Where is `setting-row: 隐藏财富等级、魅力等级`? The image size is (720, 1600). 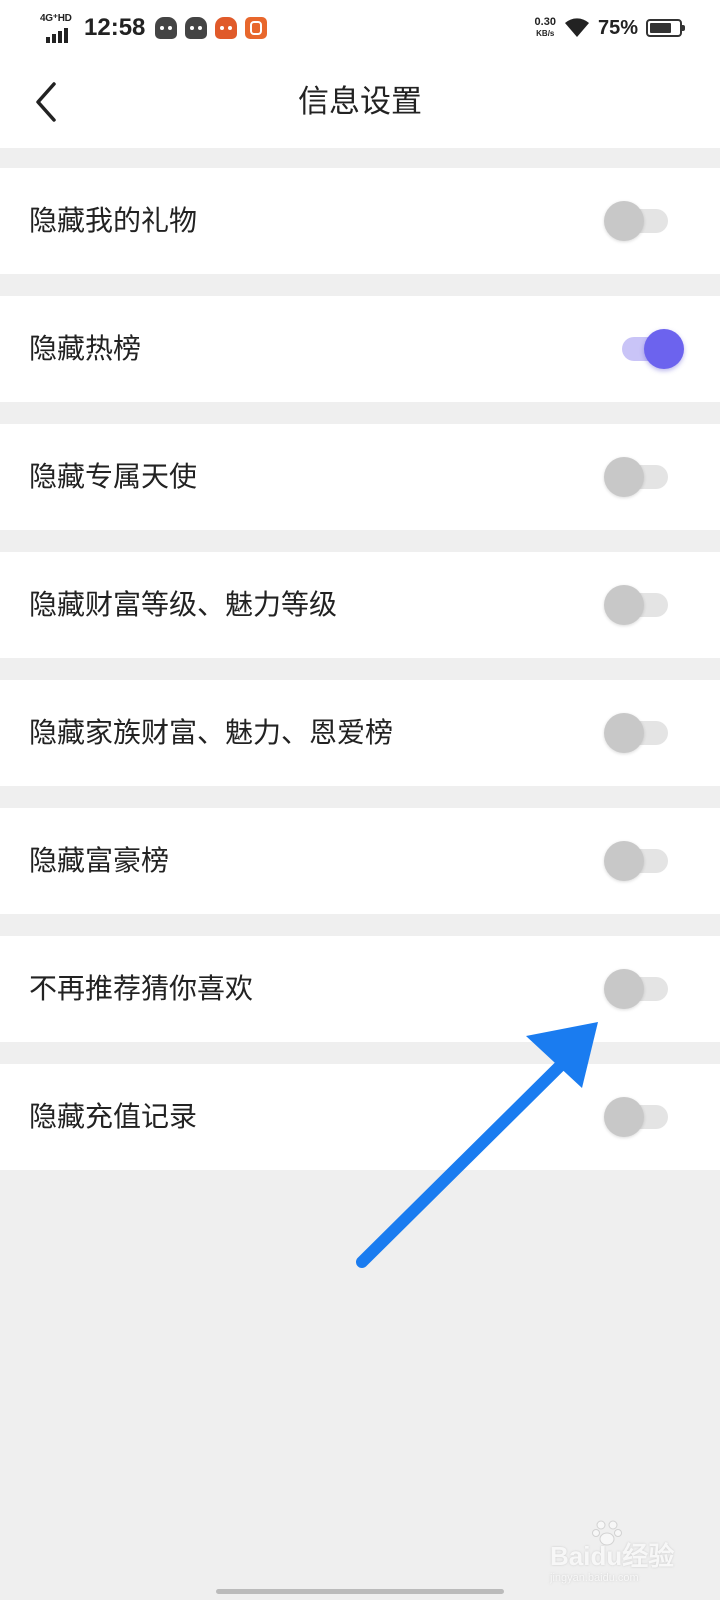
setting-row: 隐藏财富等级、魅力等级 is located at coordinates (360, 605).